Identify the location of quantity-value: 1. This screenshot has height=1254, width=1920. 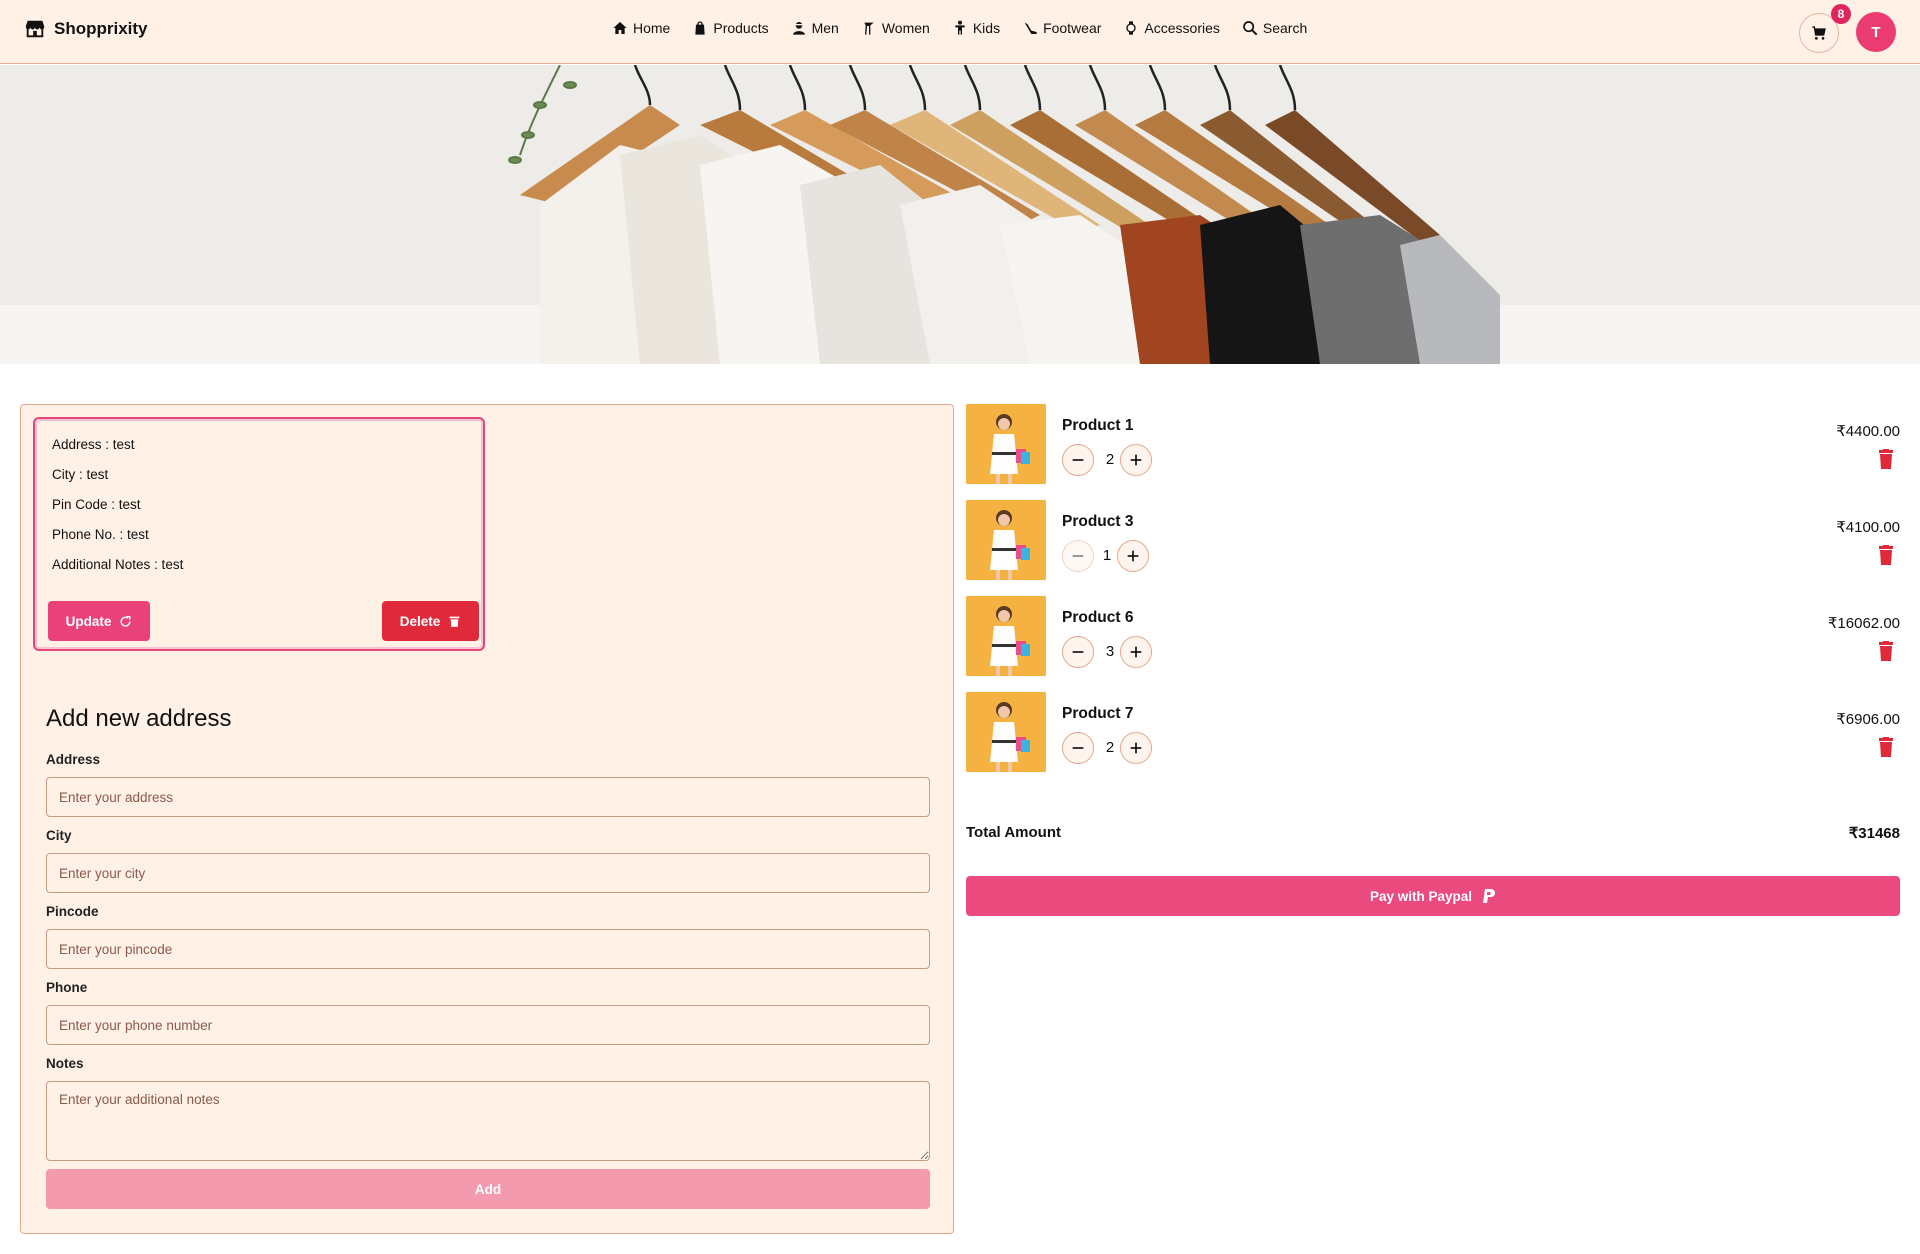
(1107, 555).